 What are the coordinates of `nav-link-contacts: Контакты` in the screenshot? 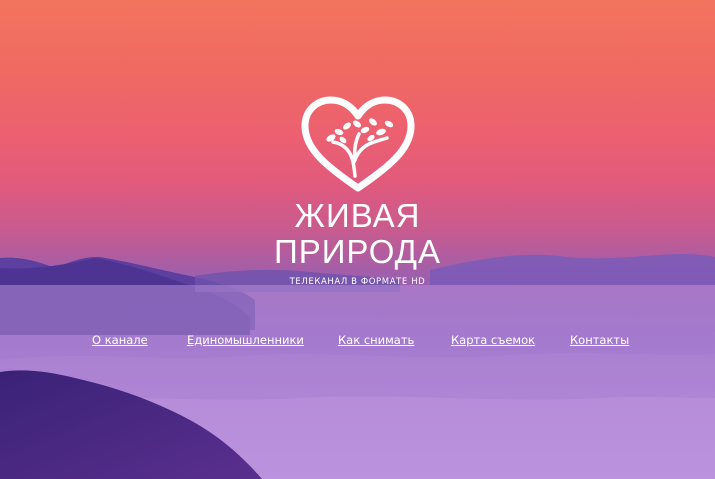 It's located at (599, 340).